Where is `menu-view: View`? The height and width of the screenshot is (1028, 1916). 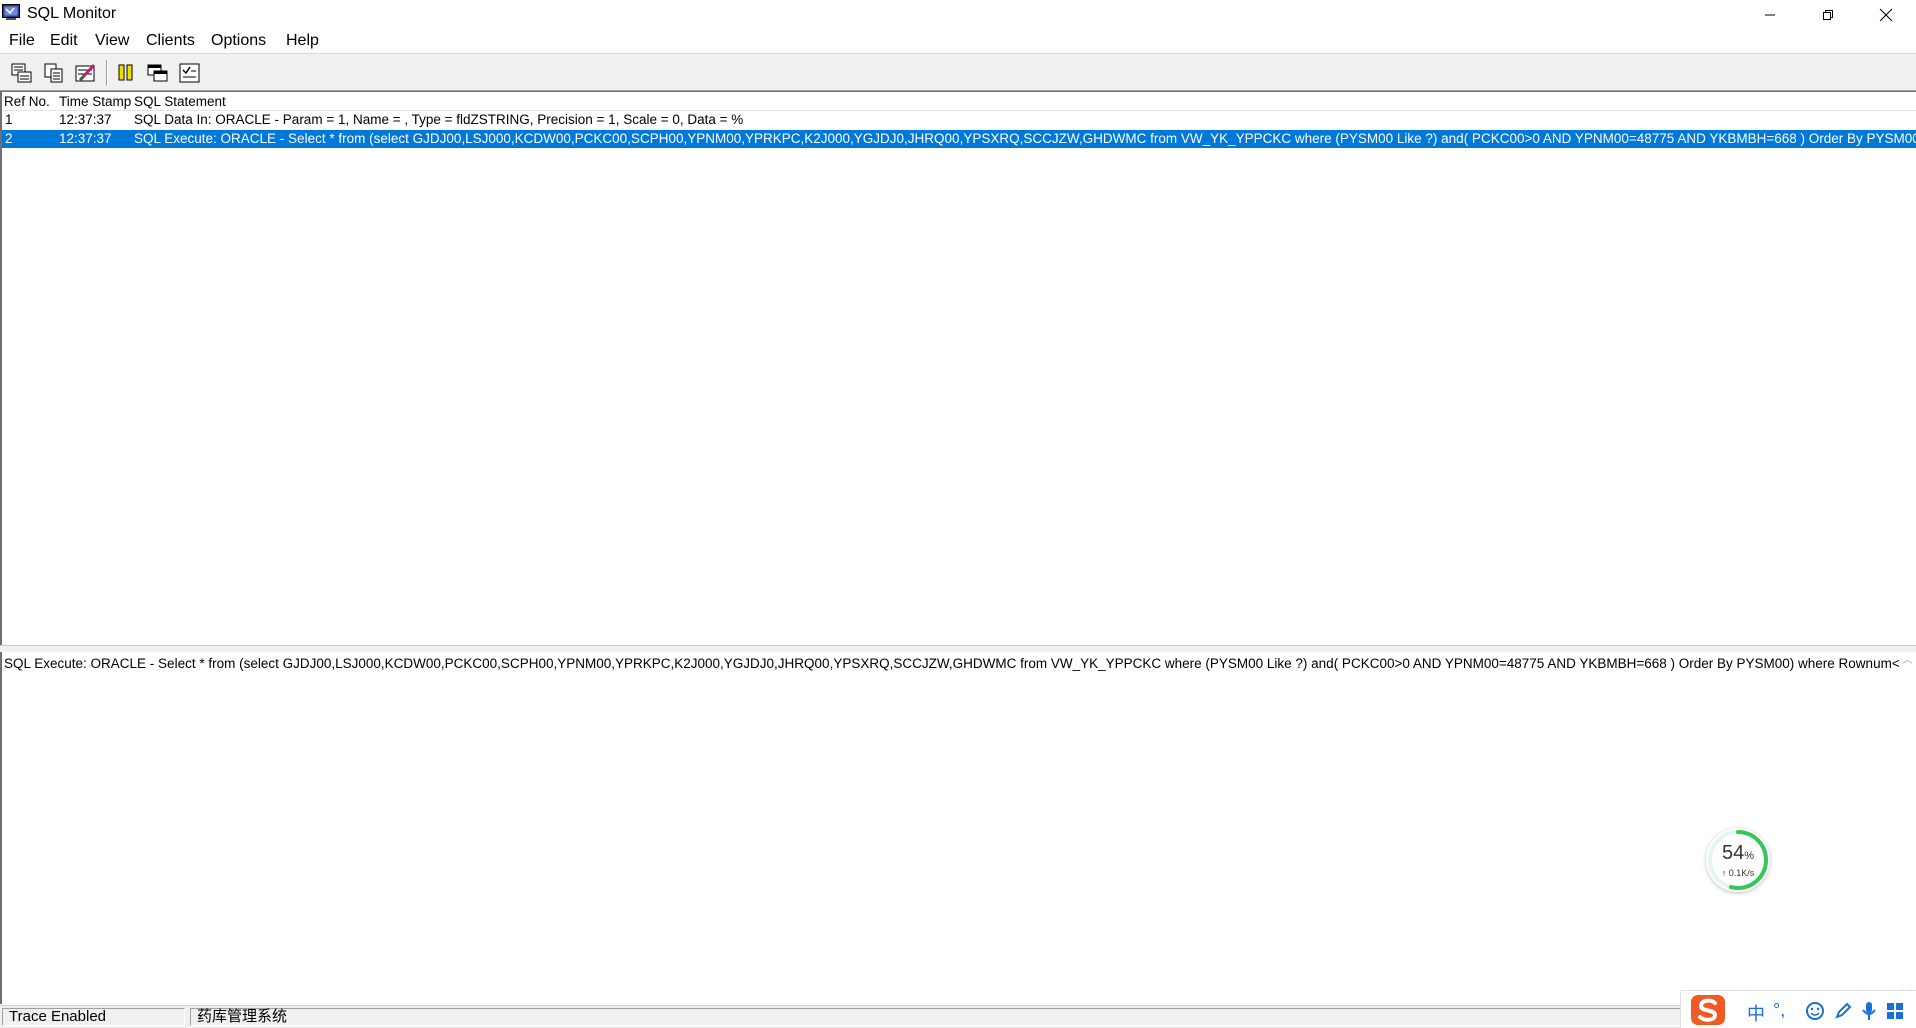 menu-view: View is located at coordinates (112, 41).